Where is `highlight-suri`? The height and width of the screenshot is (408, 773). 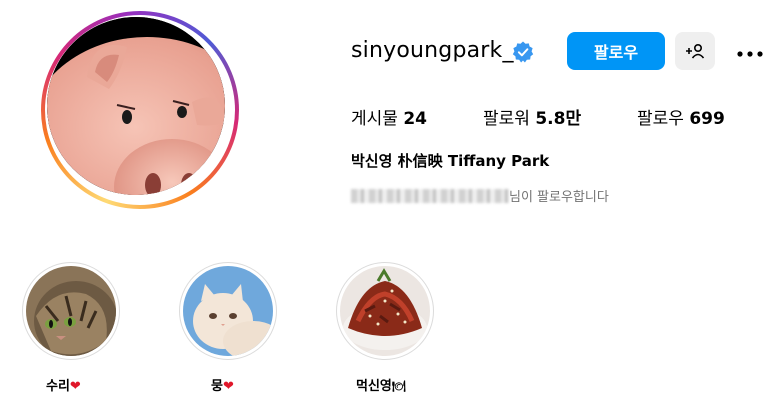
highlight-suri is located at coordinates (71, 311).